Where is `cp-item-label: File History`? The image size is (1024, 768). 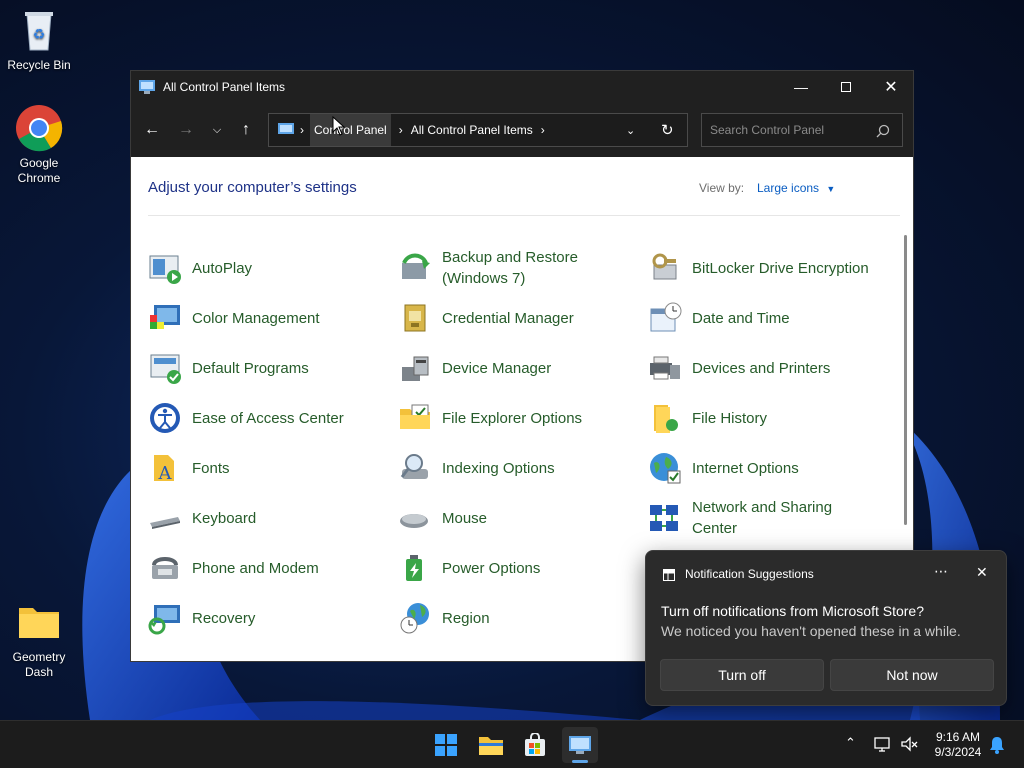 cp-item-label: File History is located at coordinates (730, 418).